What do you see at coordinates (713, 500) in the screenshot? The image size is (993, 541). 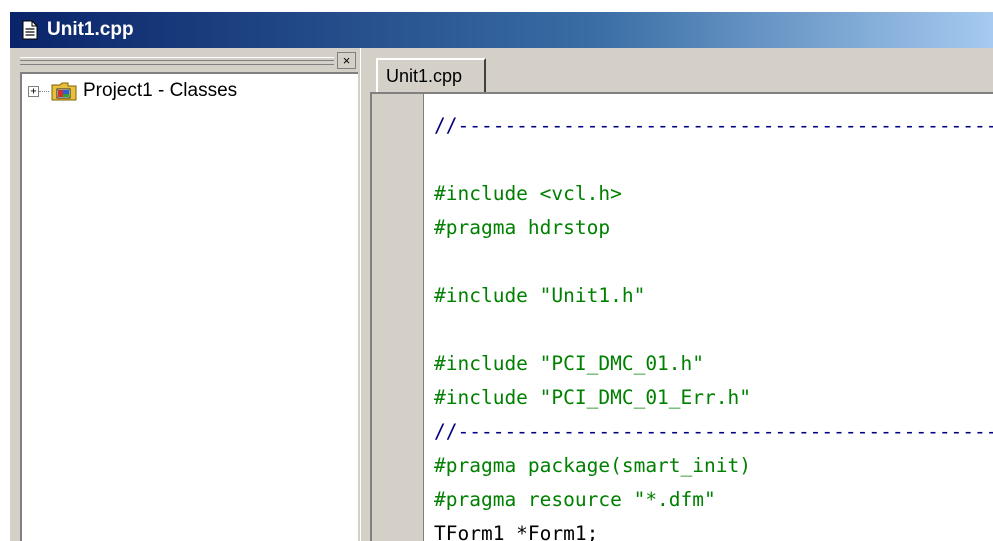 I see `code-line: #pragma resource "*.dfm"` at bounding box center [713, 500].